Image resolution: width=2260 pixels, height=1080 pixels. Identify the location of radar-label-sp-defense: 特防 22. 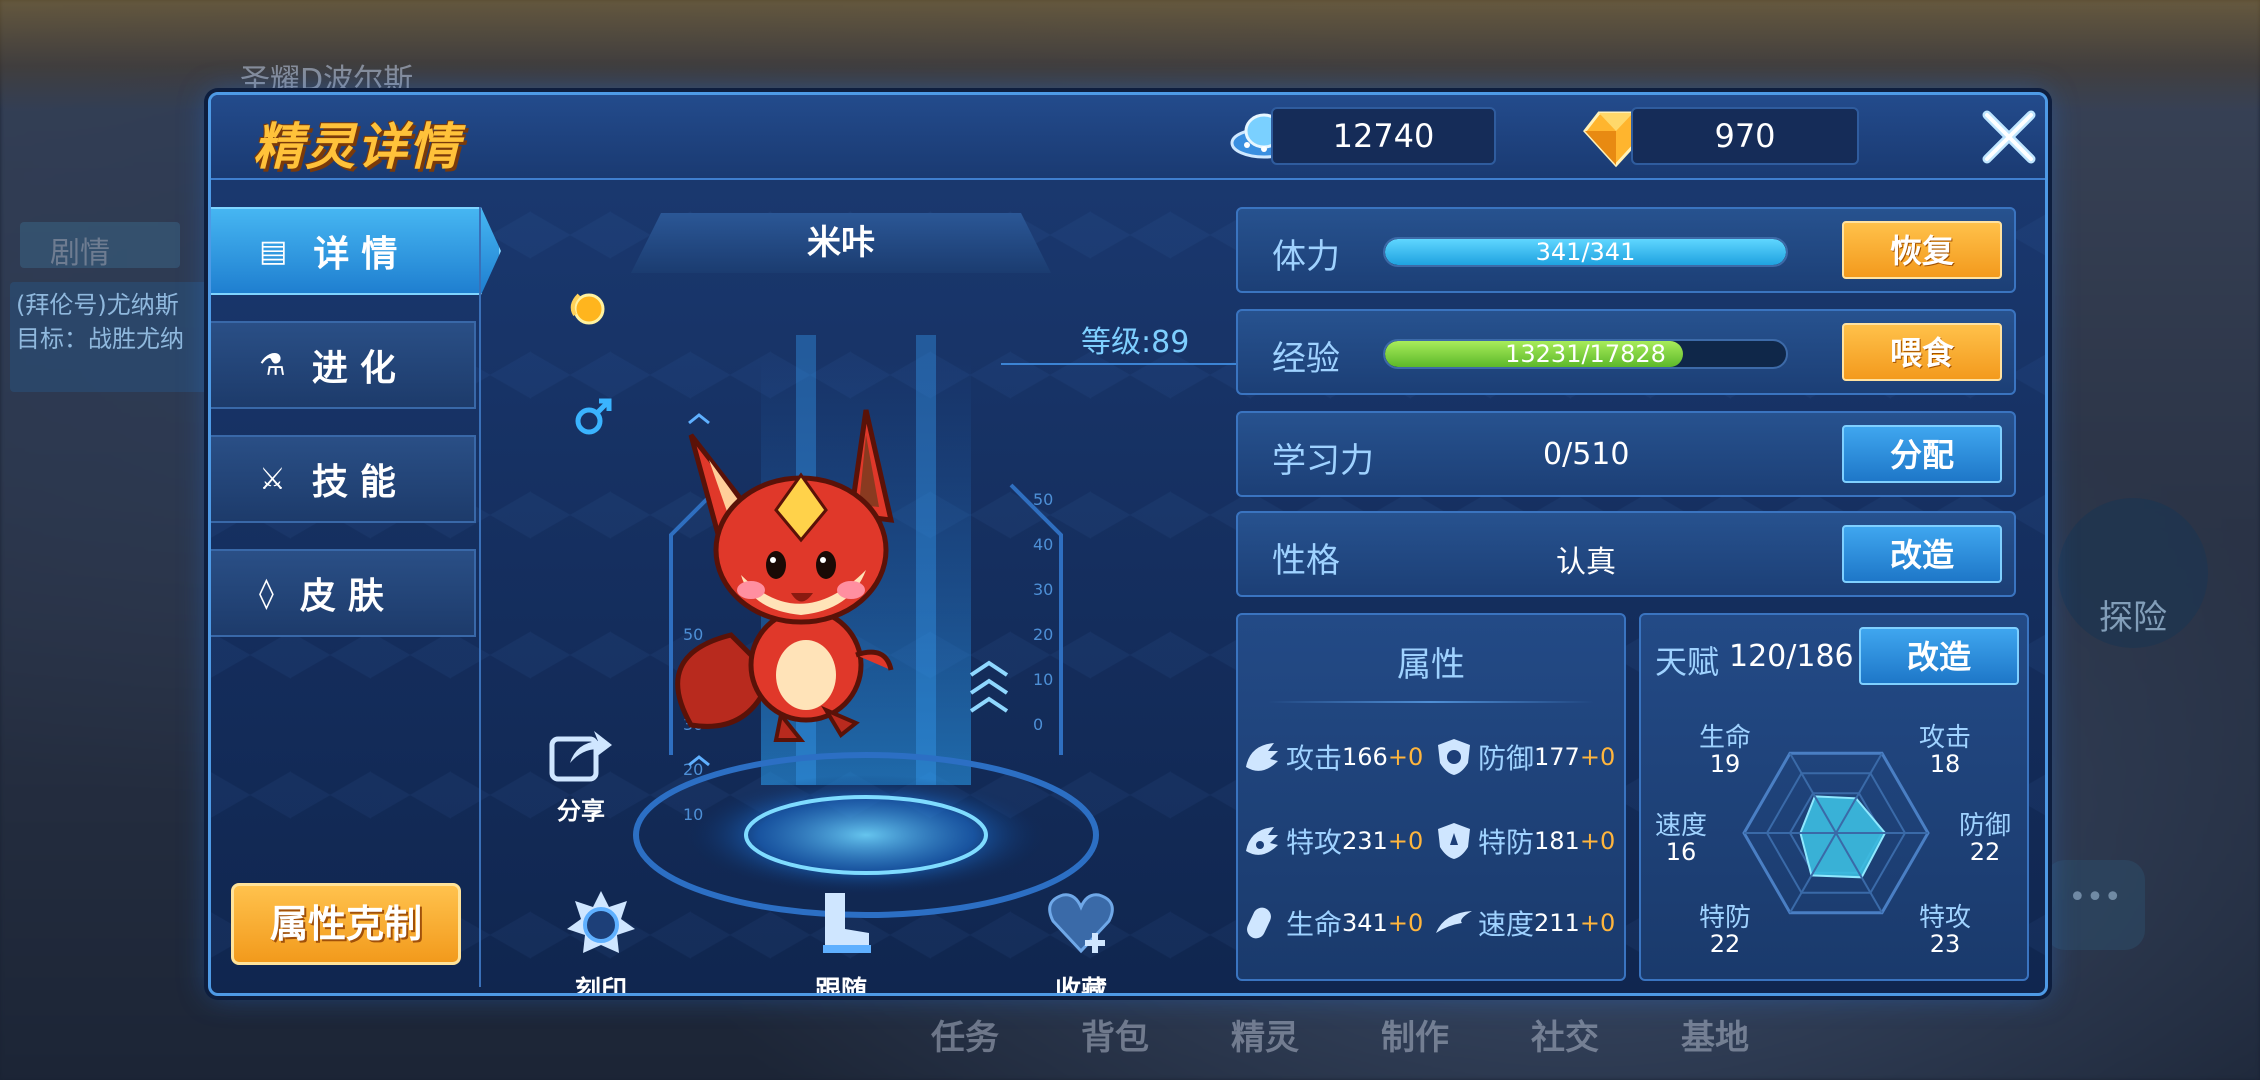
(1725, 931).